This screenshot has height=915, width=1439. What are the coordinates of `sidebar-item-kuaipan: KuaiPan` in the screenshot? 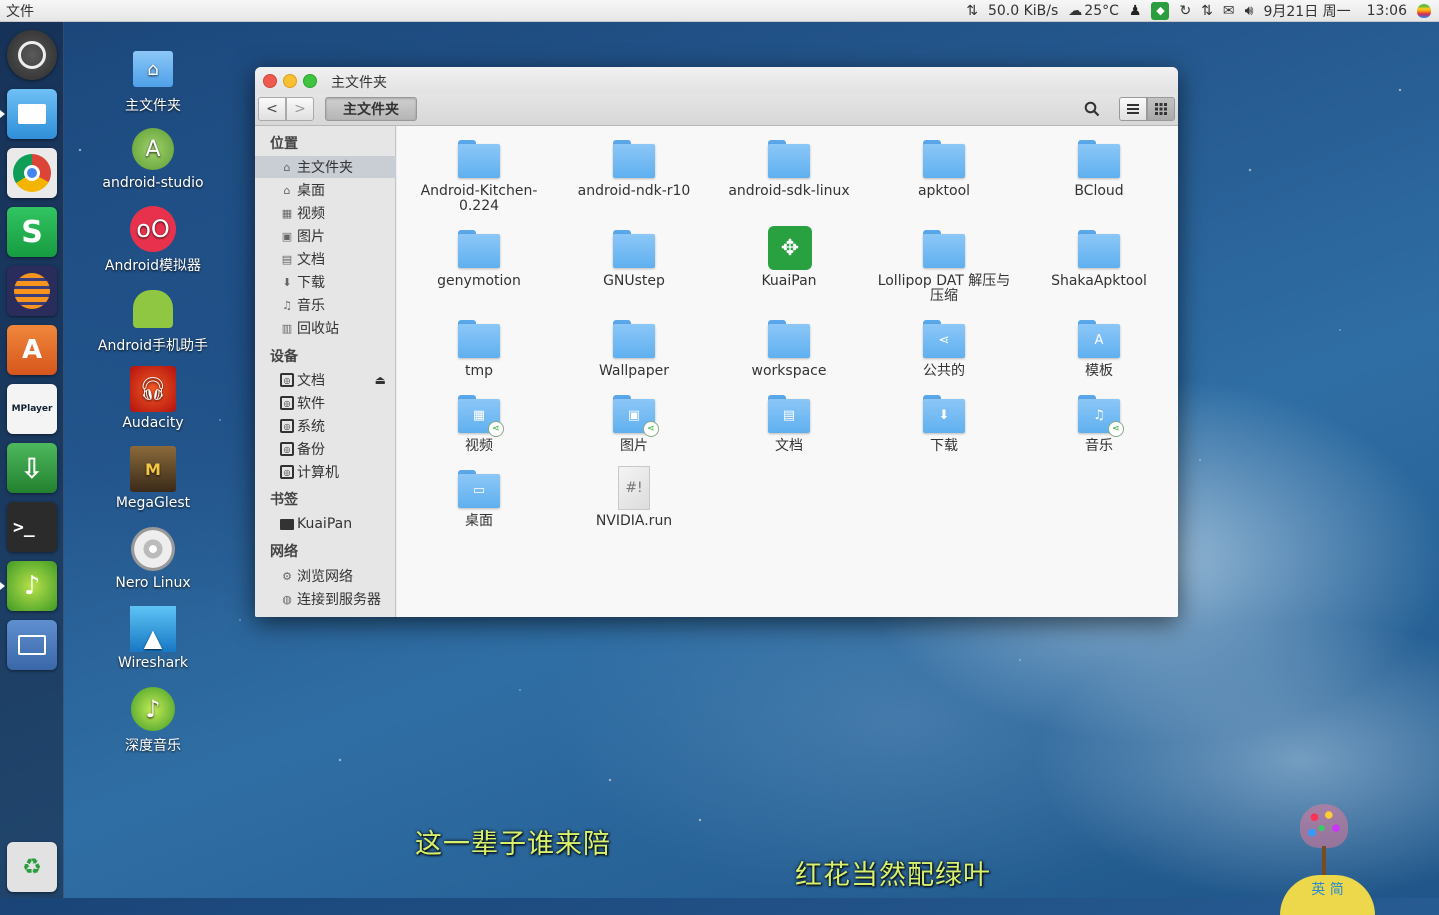 It's located at (325, 524).